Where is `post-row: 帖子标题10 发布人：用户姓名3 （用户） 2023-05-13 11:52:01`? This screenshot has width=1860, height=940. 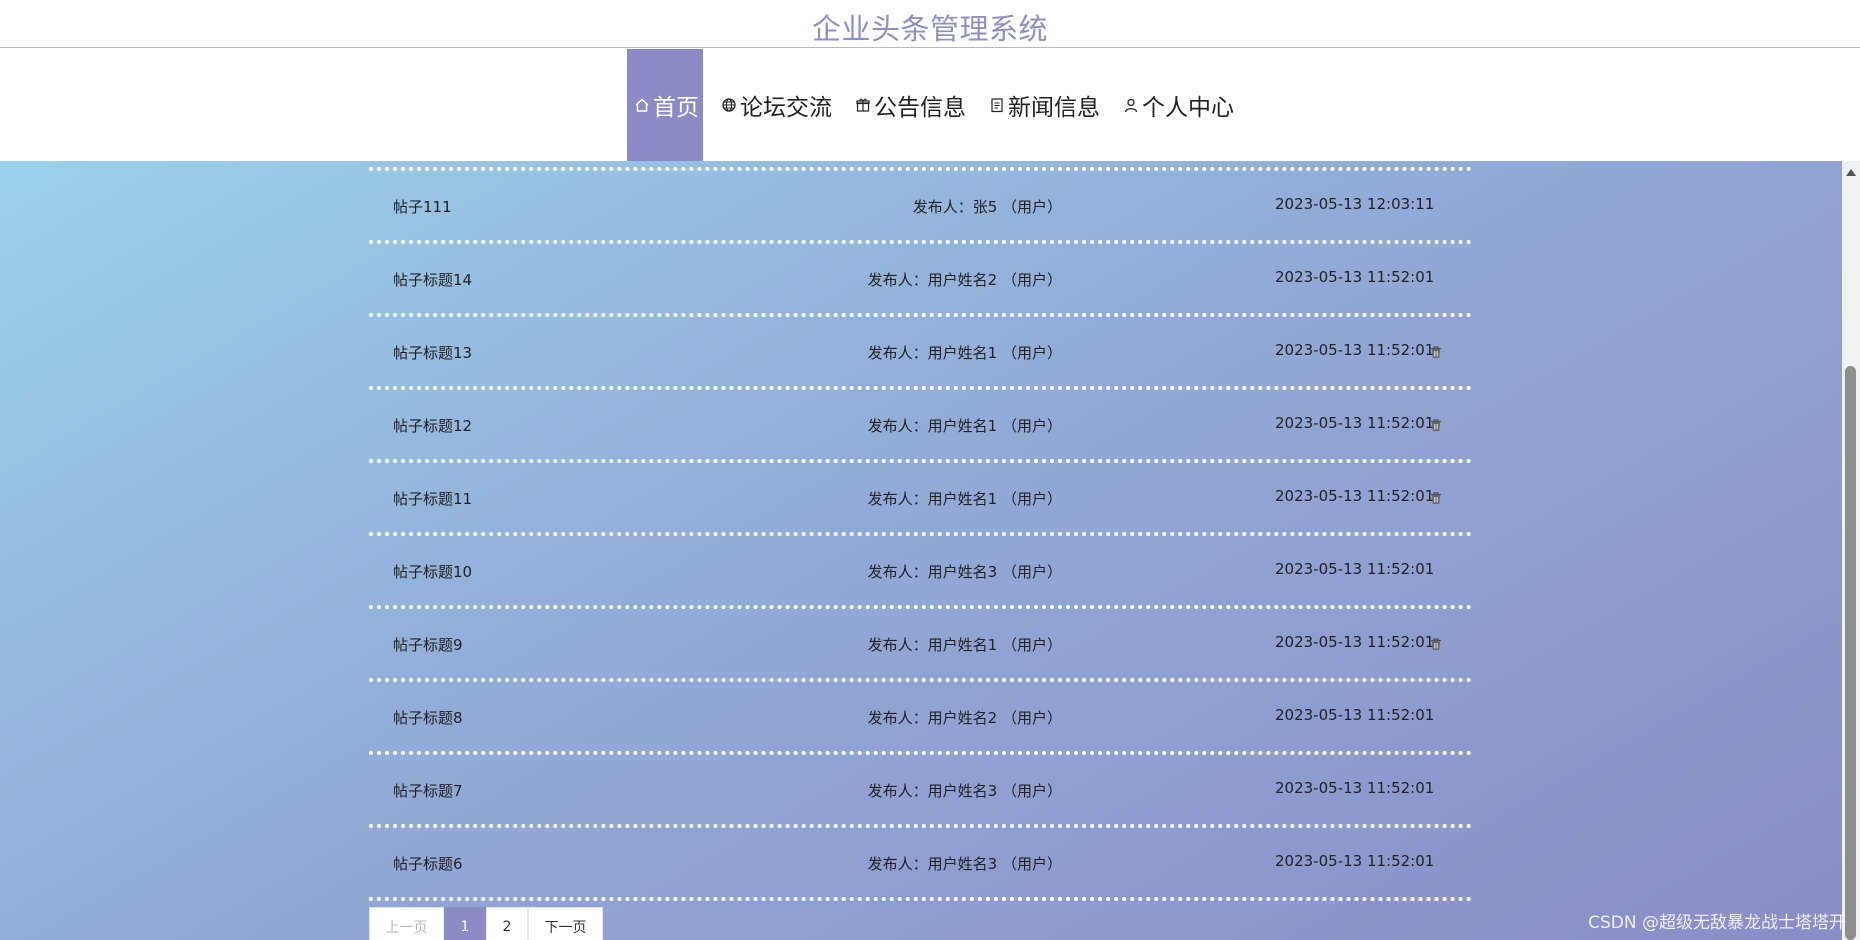 post-row: 帖子标题10 发布人：用户姓名3 （用户） 2023-05-13 11:52:01 is located at coordinates (920, 568).